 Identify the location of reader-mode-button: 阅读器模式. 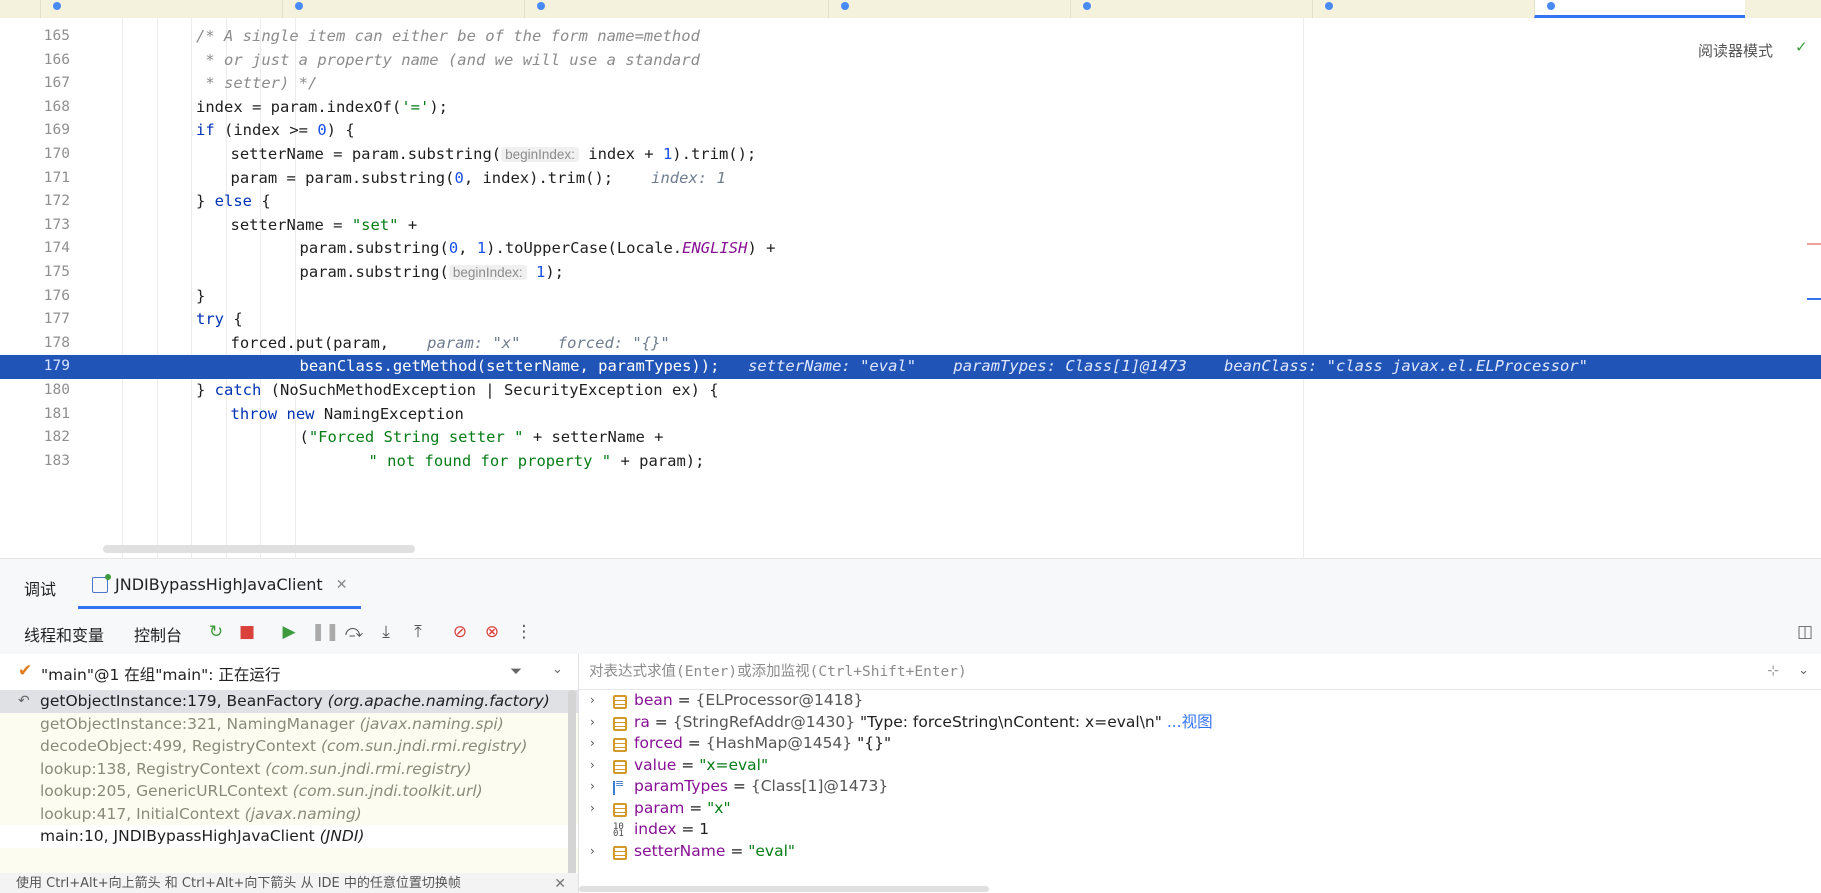
(1735, 50).